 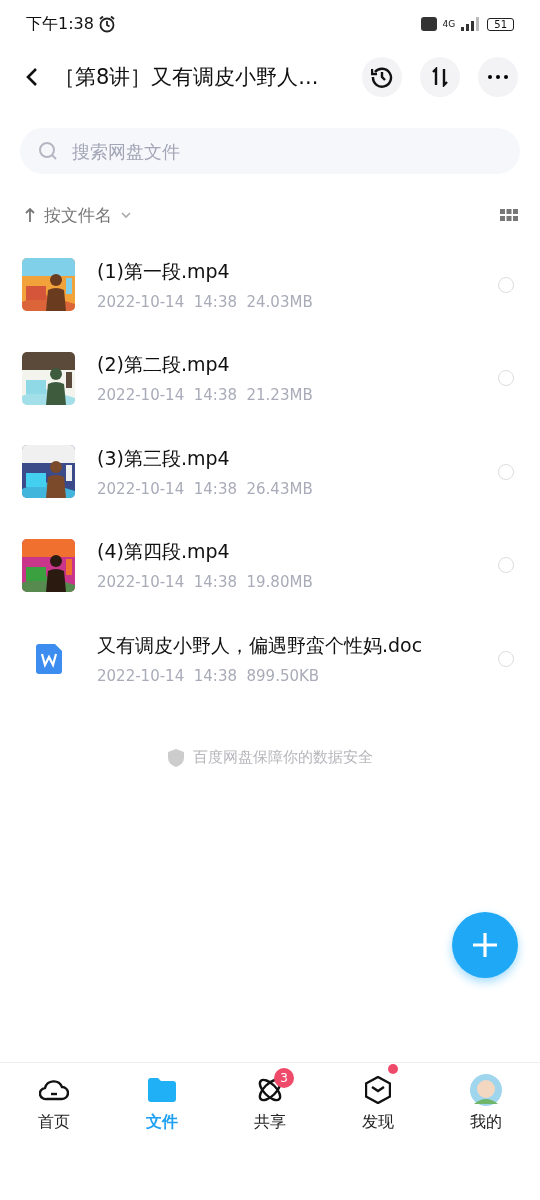 What do you see at coordinates (32, 77) in the screenshot?
I see `back-icon` at bounding box center [32, 77].